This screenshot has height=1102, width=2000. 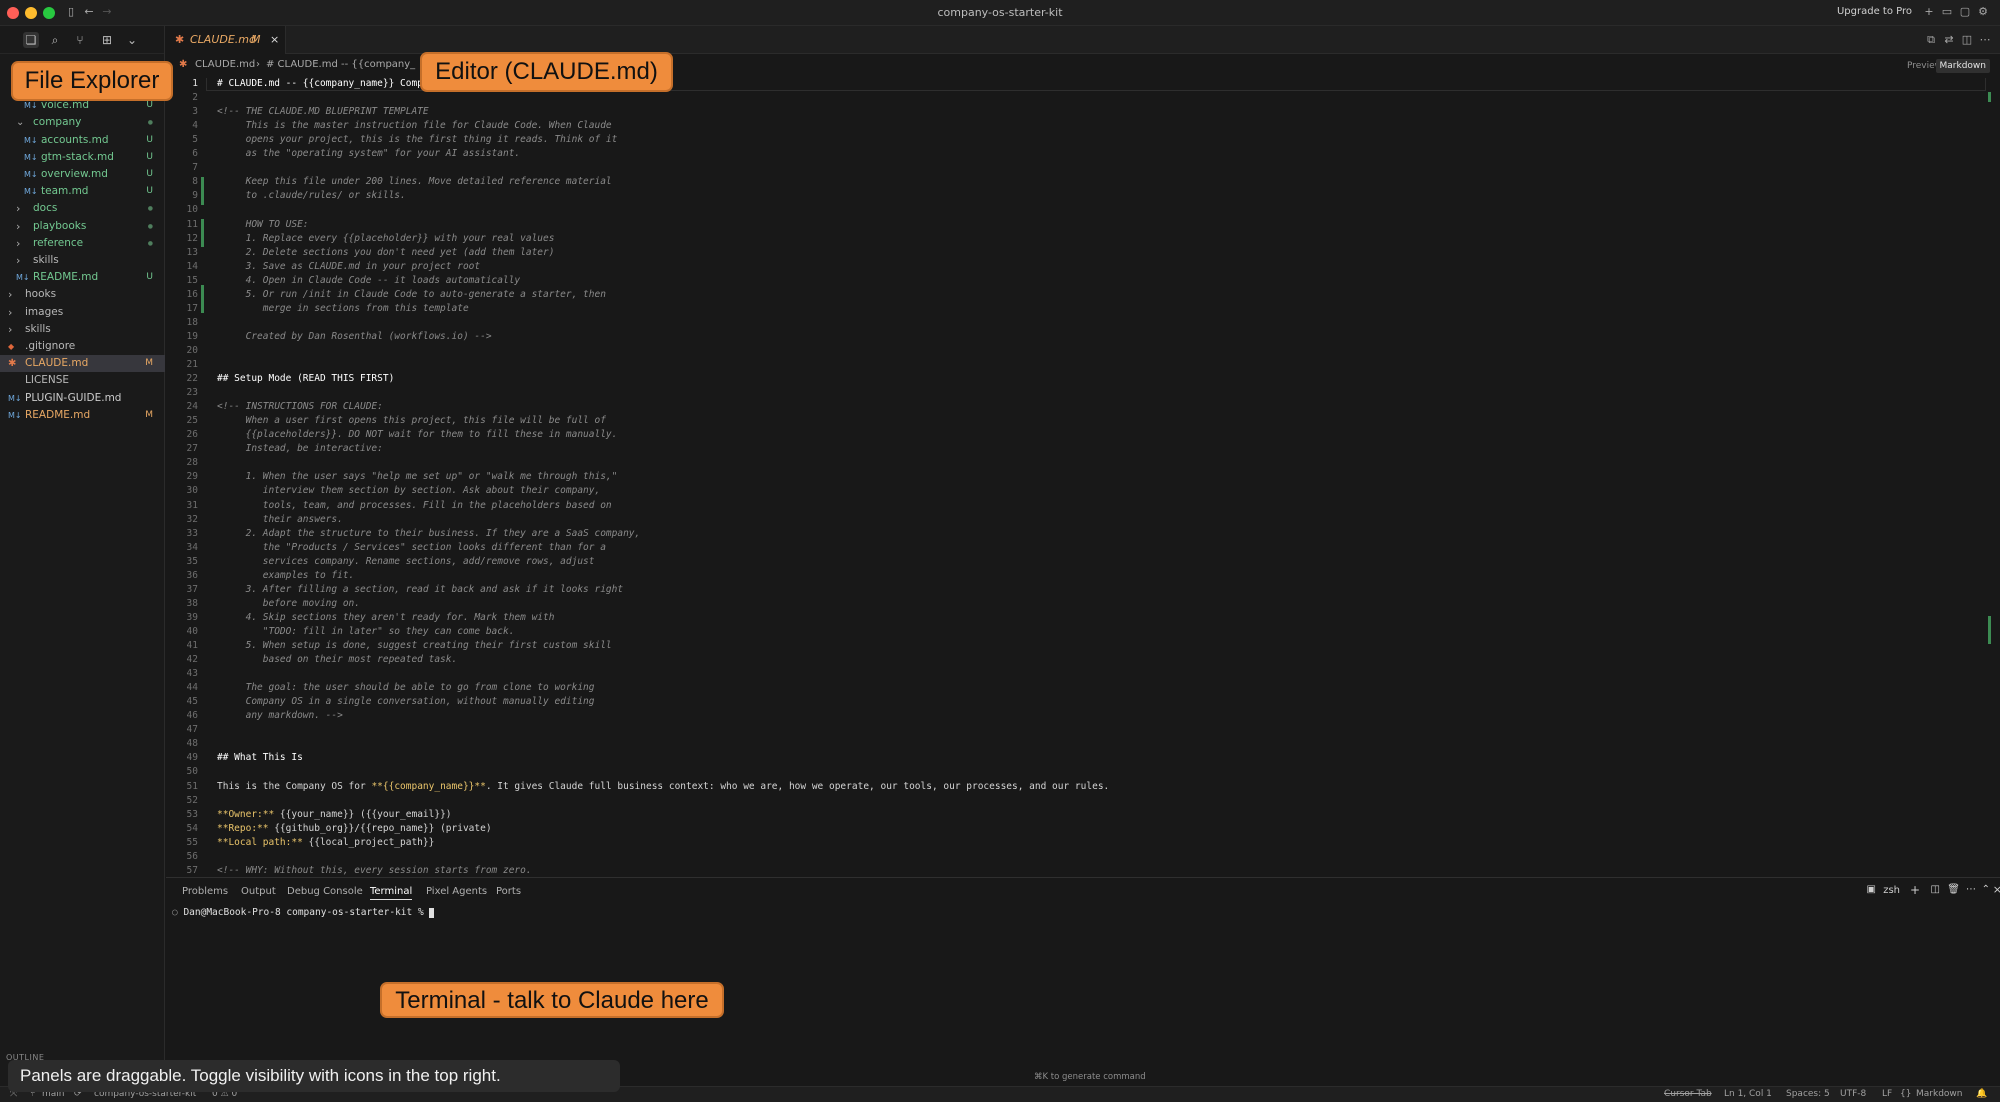 What do you see at coordinates (325, 891) in the screenshot?
I see `panel-tab: Debug Console` at bounding box center [325, 891].